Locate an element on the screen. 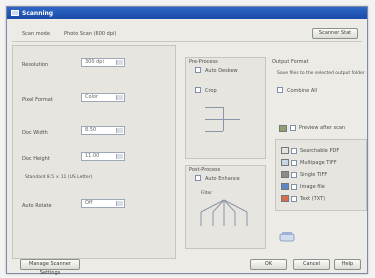 The image size is (375, 278). auto-deskew-checkbox is located at coordinates (198, 70).